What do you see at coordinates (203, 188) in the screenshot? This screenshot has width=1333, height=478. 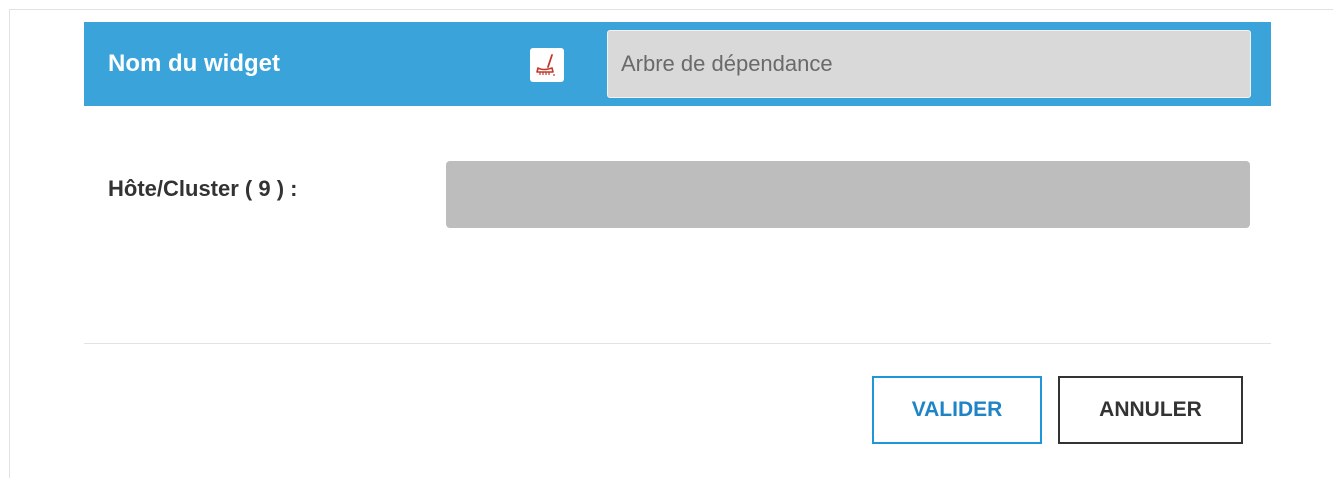 I see `host-cluster-label: Hôte/Cluster ( 9 ) :` at bounding box center [203, 188].